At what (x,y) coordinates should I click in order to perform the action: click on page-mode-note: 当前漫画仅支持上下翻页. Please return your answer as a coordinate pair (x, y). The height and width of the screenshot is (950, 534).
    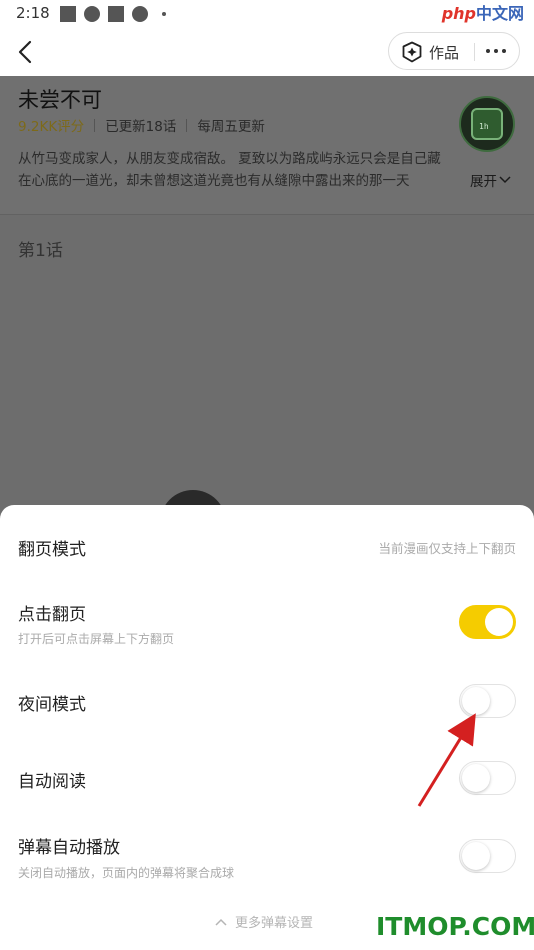
    Looking at the image, I should click on (447, 548).